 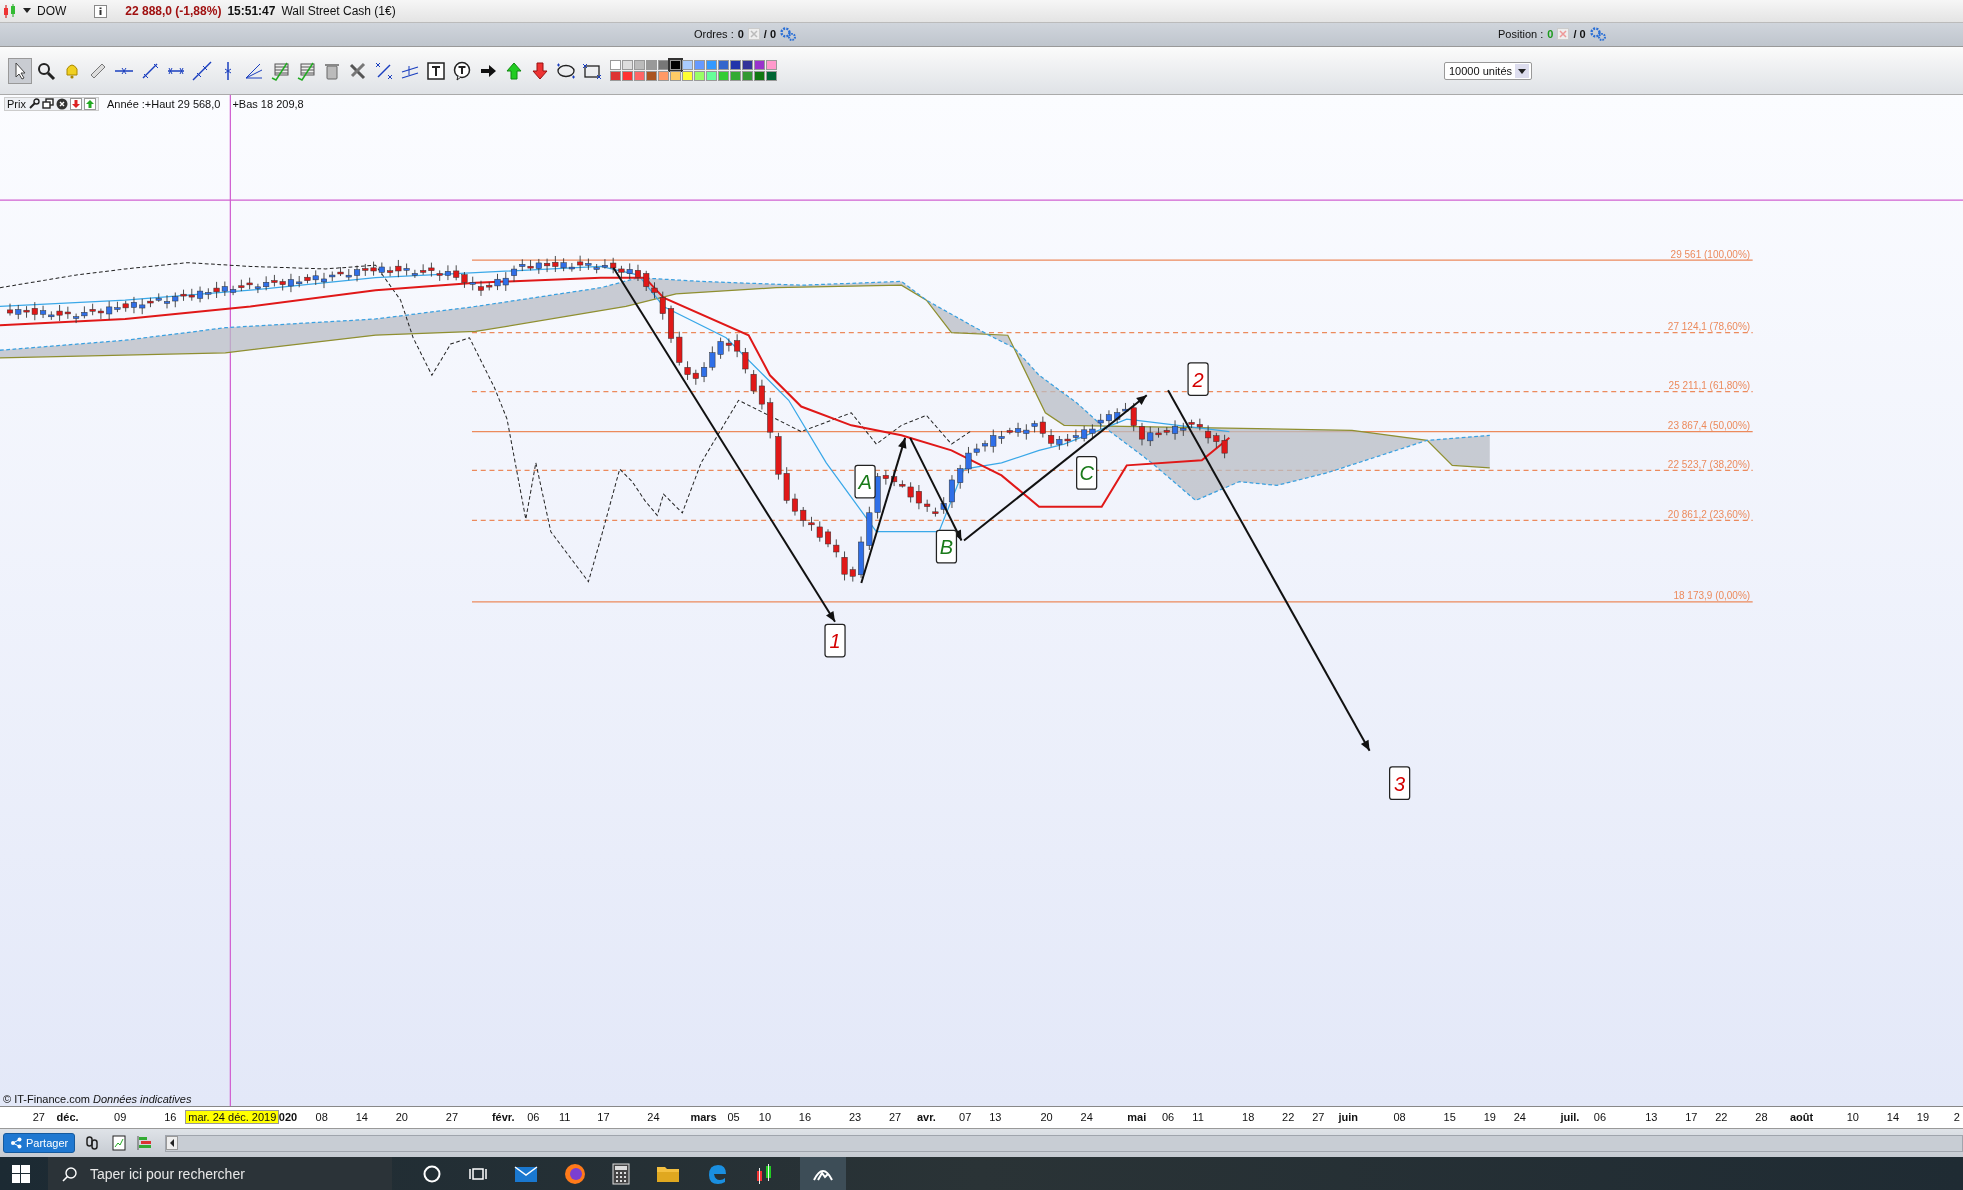 What do you see at coordinates (338, 11) in the screenshot?
I see `instrument-name: Wall Street Cash (1€)` at bounding box center [338, 11].